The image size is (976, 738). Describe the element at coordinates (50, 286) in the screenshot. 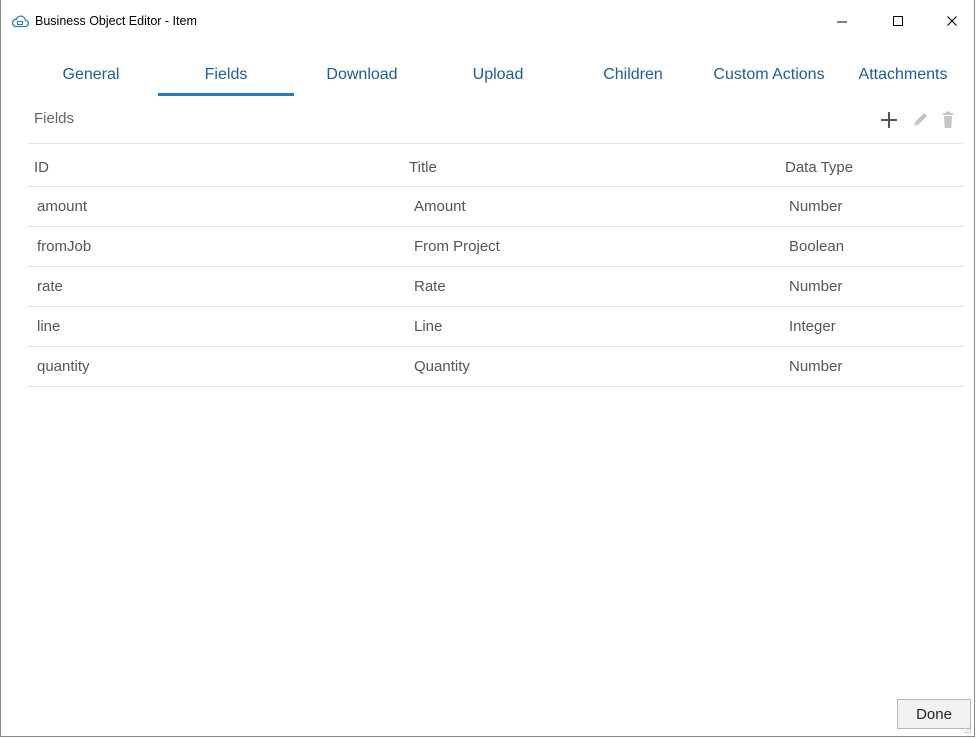

I see `field-id: rate` at that location.